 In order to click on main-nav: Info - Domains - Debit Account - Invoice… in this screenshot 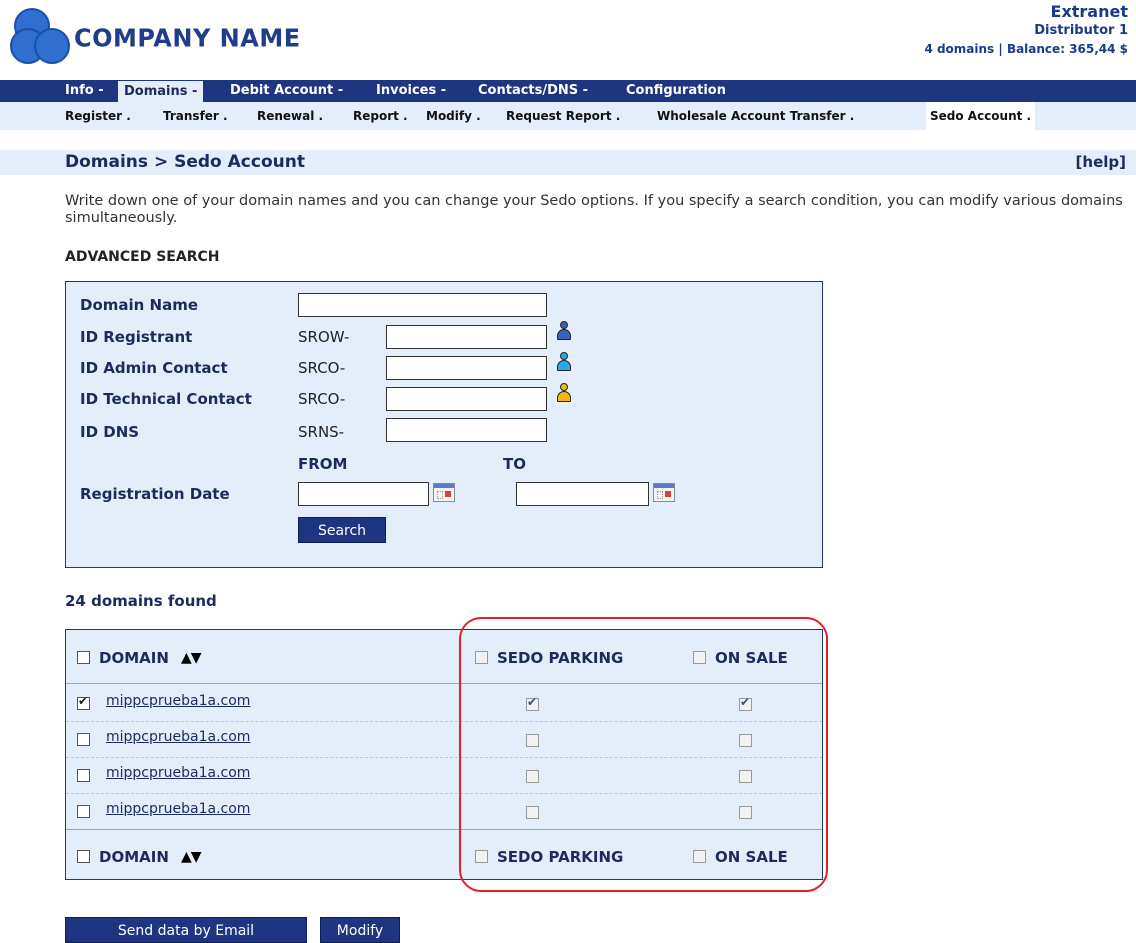, I will do `click(568, 91)`.